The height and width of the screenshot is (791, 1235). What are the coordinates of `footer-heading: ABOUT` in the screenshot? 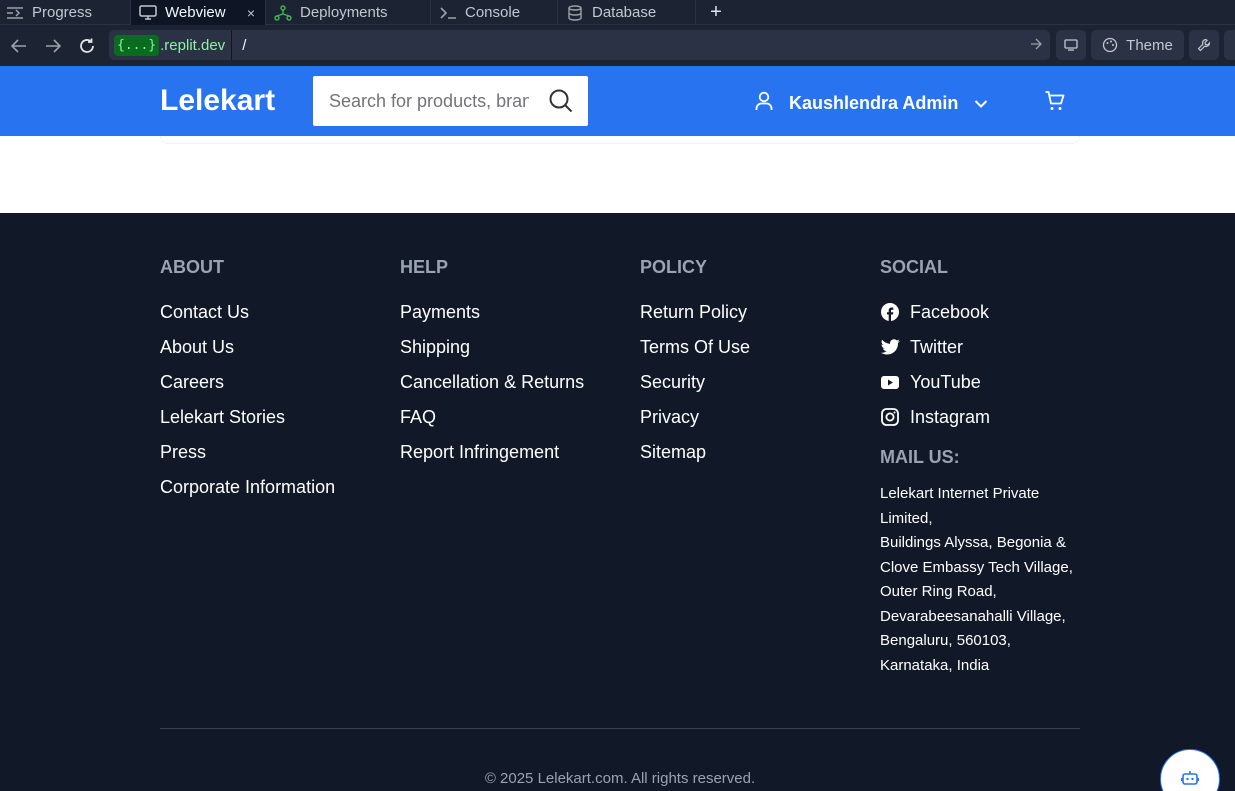 It's located at (192, 267).